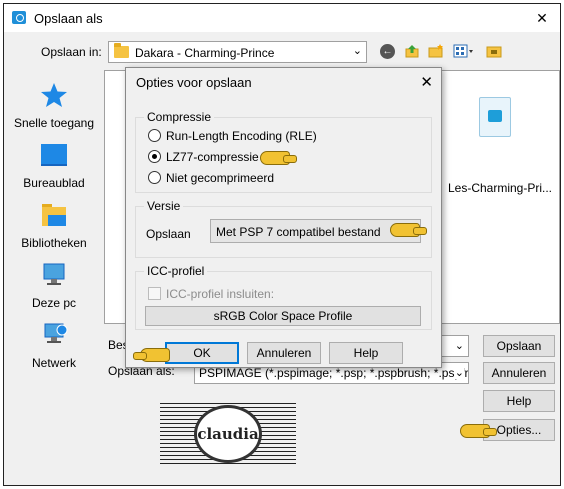  I want to click on icc-profile-button: sRGB Color Space Profile, so click(283, 316).